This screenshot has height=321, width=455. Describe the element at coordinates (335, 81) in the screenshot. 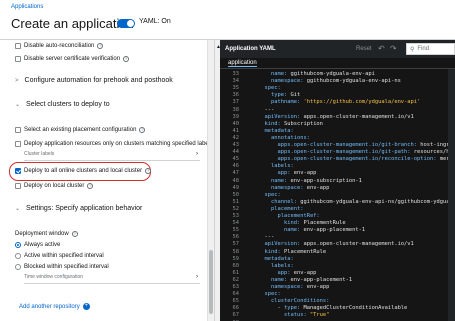

I see `code-line: namespace: ggithubcom-ydguala-env-api-ns` at that location.